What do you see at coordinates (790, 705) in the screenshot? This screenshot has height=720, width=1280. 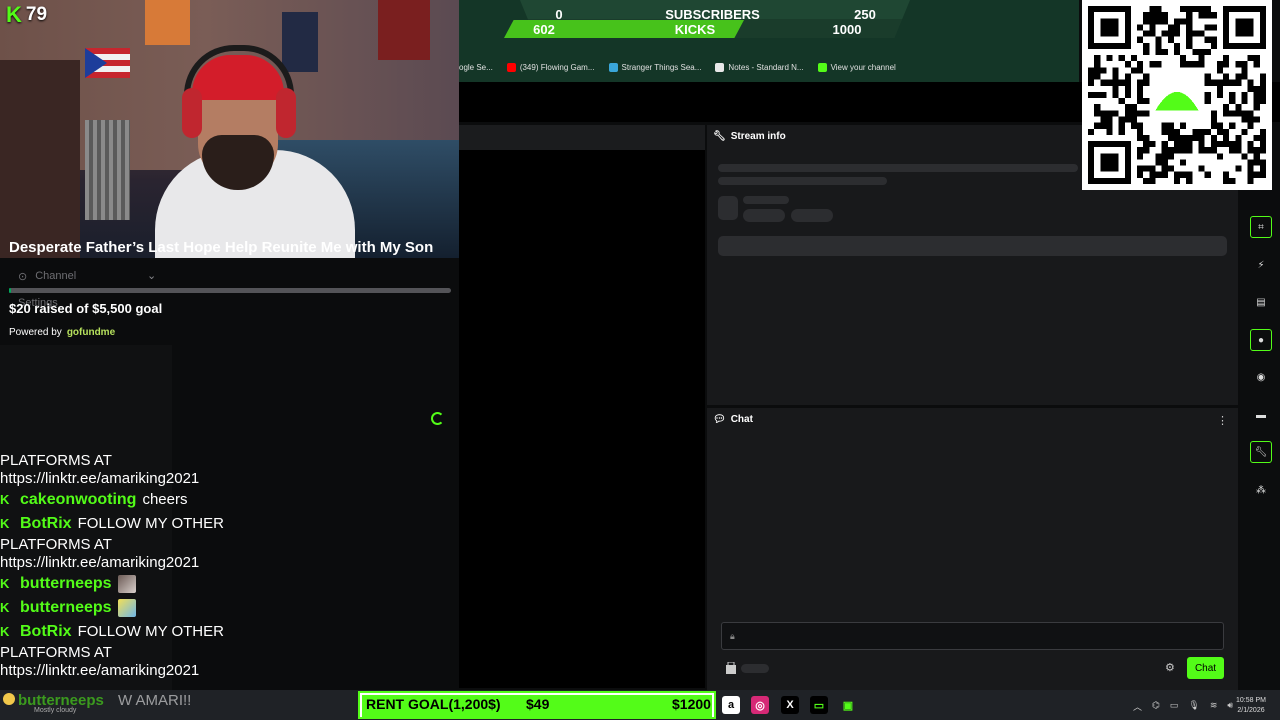 I see `x-app-icon: X` at bounding box center [790, 705].